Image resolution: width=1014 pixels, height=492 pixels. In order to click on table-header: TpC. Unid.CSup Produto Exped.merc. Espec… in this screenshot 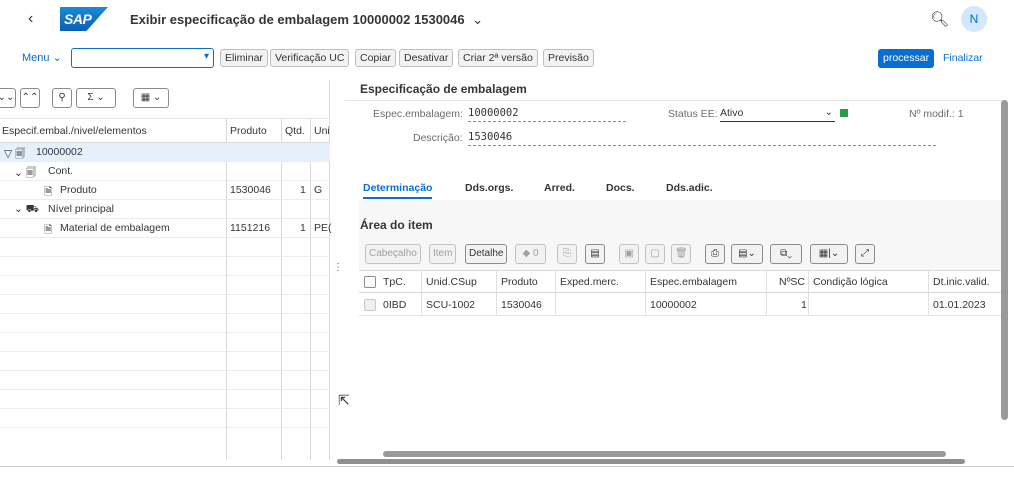, I will do `click(682, 282)`.